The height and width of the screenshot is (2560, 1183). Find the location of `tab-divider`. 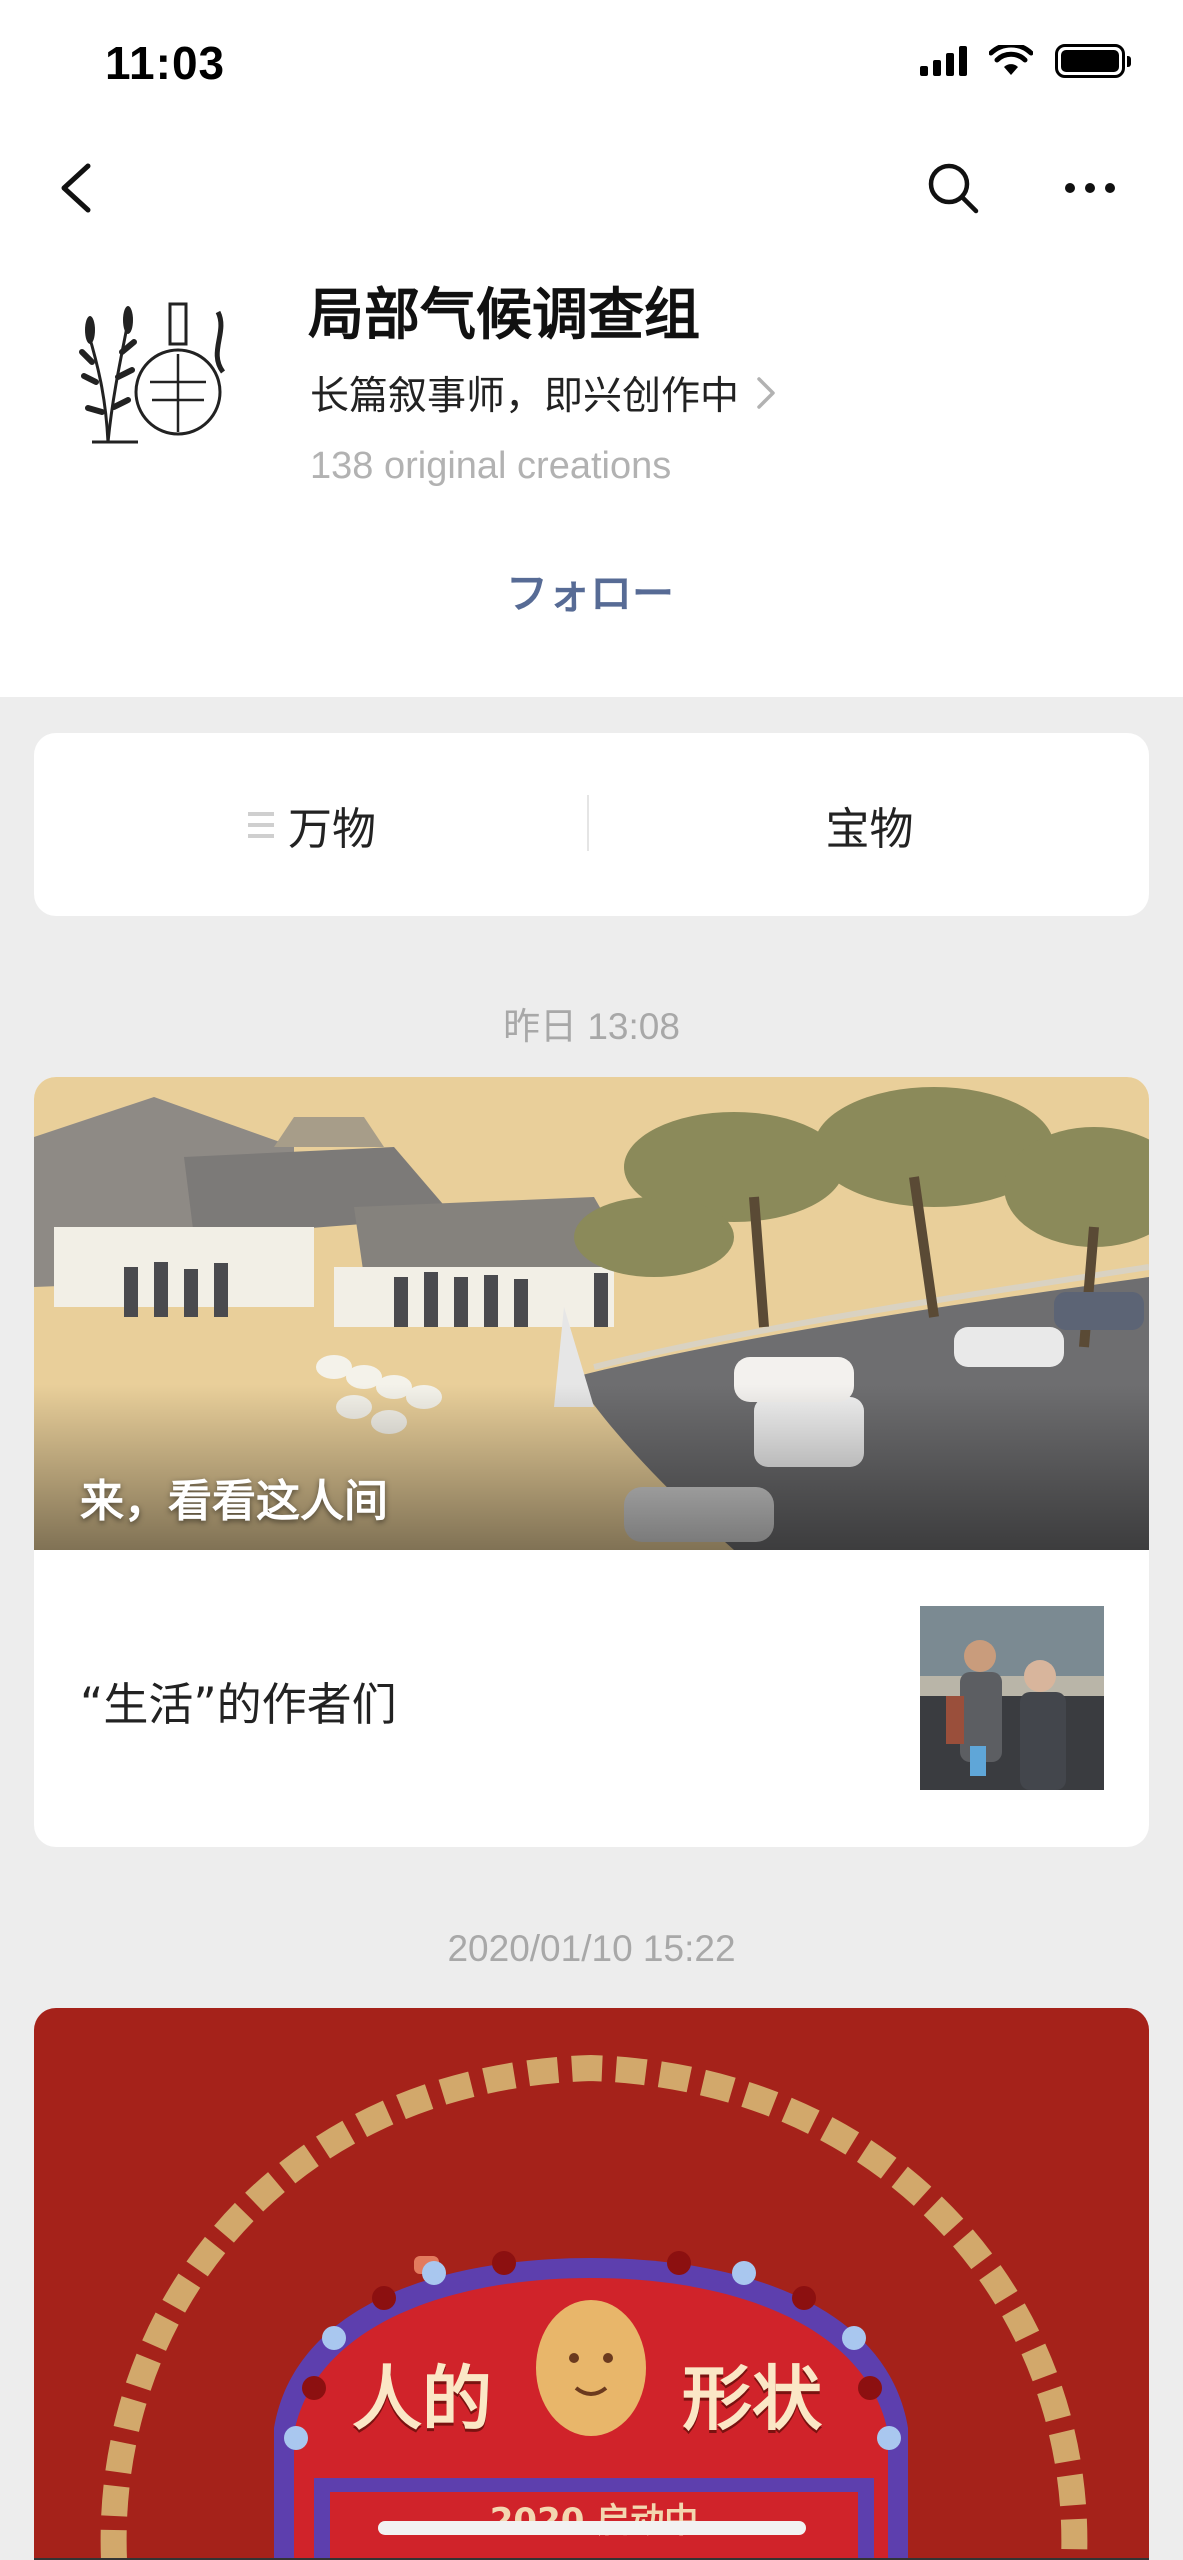

tab-divider is located at coordinates (588, 823).